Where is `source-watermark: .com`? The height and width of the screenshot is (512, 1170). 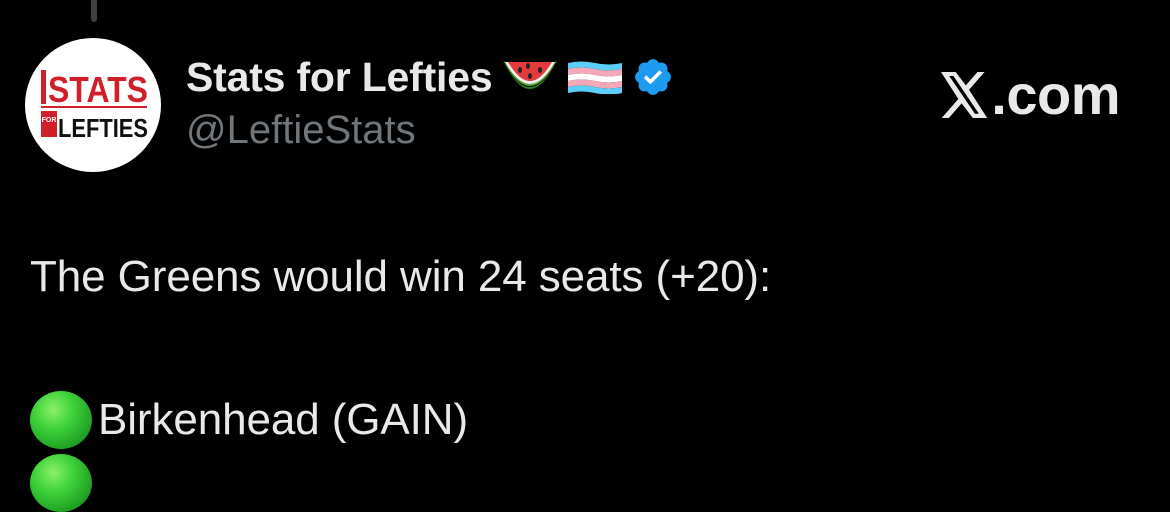 source-watermark: .com is located at coordinates (1030, 94).